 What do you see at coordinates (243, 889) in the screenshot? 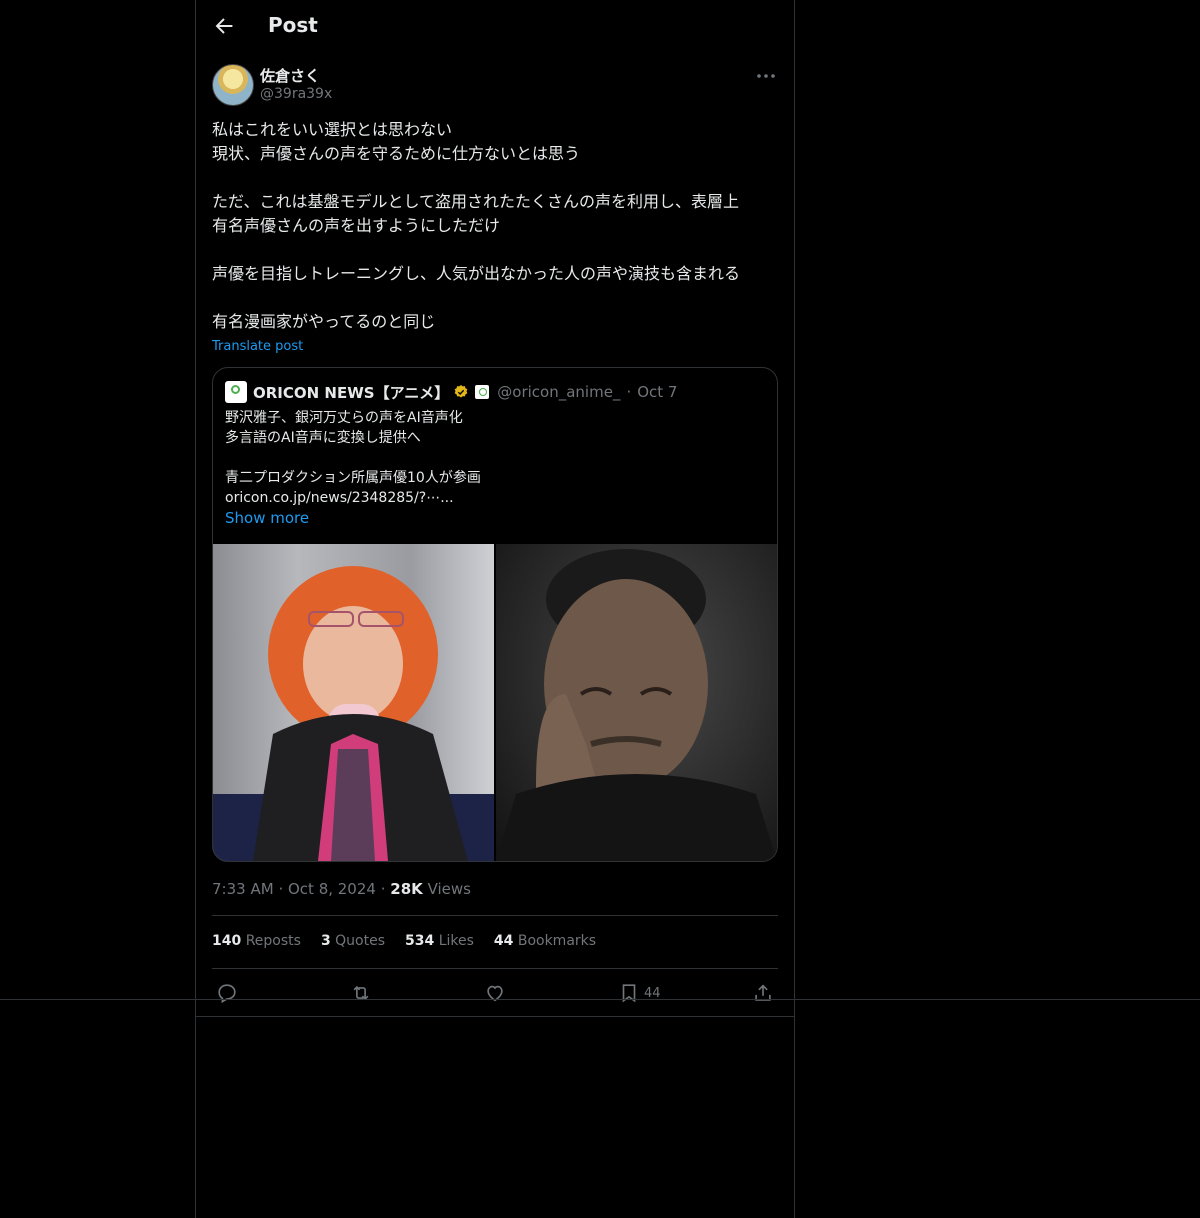
I see `post-time: 7:33 AM` at bounding box center [243, 889].